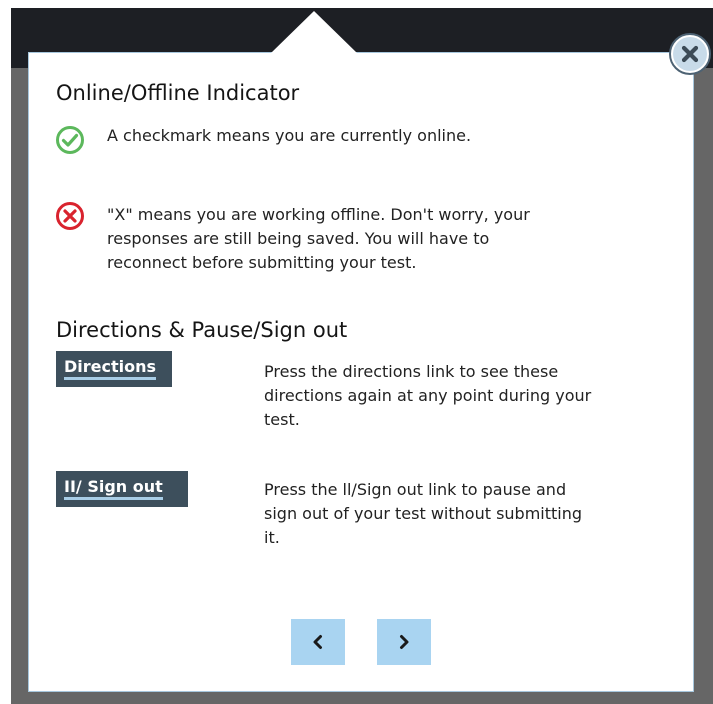  I want to click on previous-page-button, so click(318, 642).